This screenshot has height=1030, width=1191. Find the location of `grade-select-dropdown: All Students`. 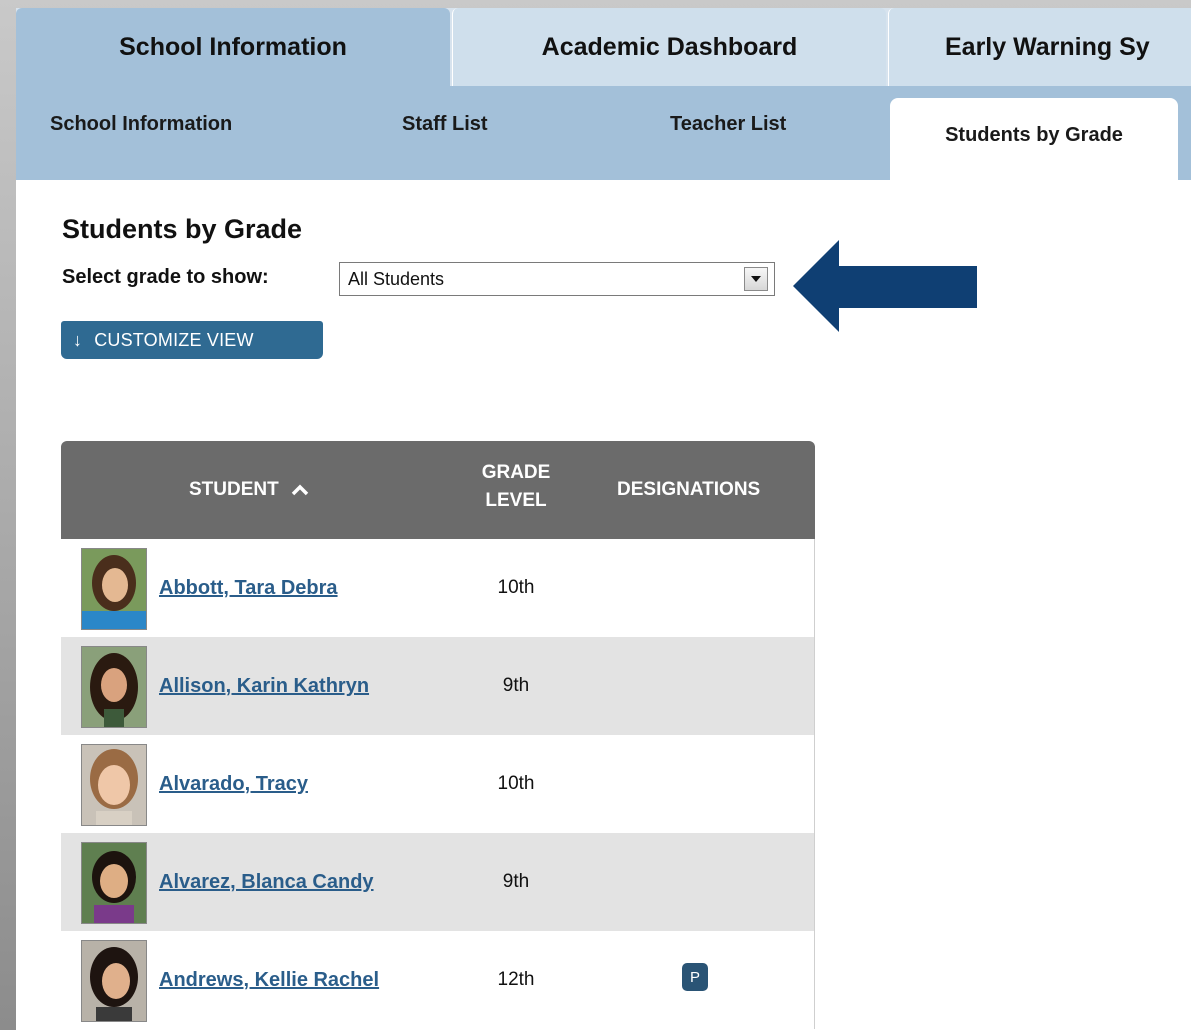

grade-select-dropdown: All Students is located at coordinates (557, 279).